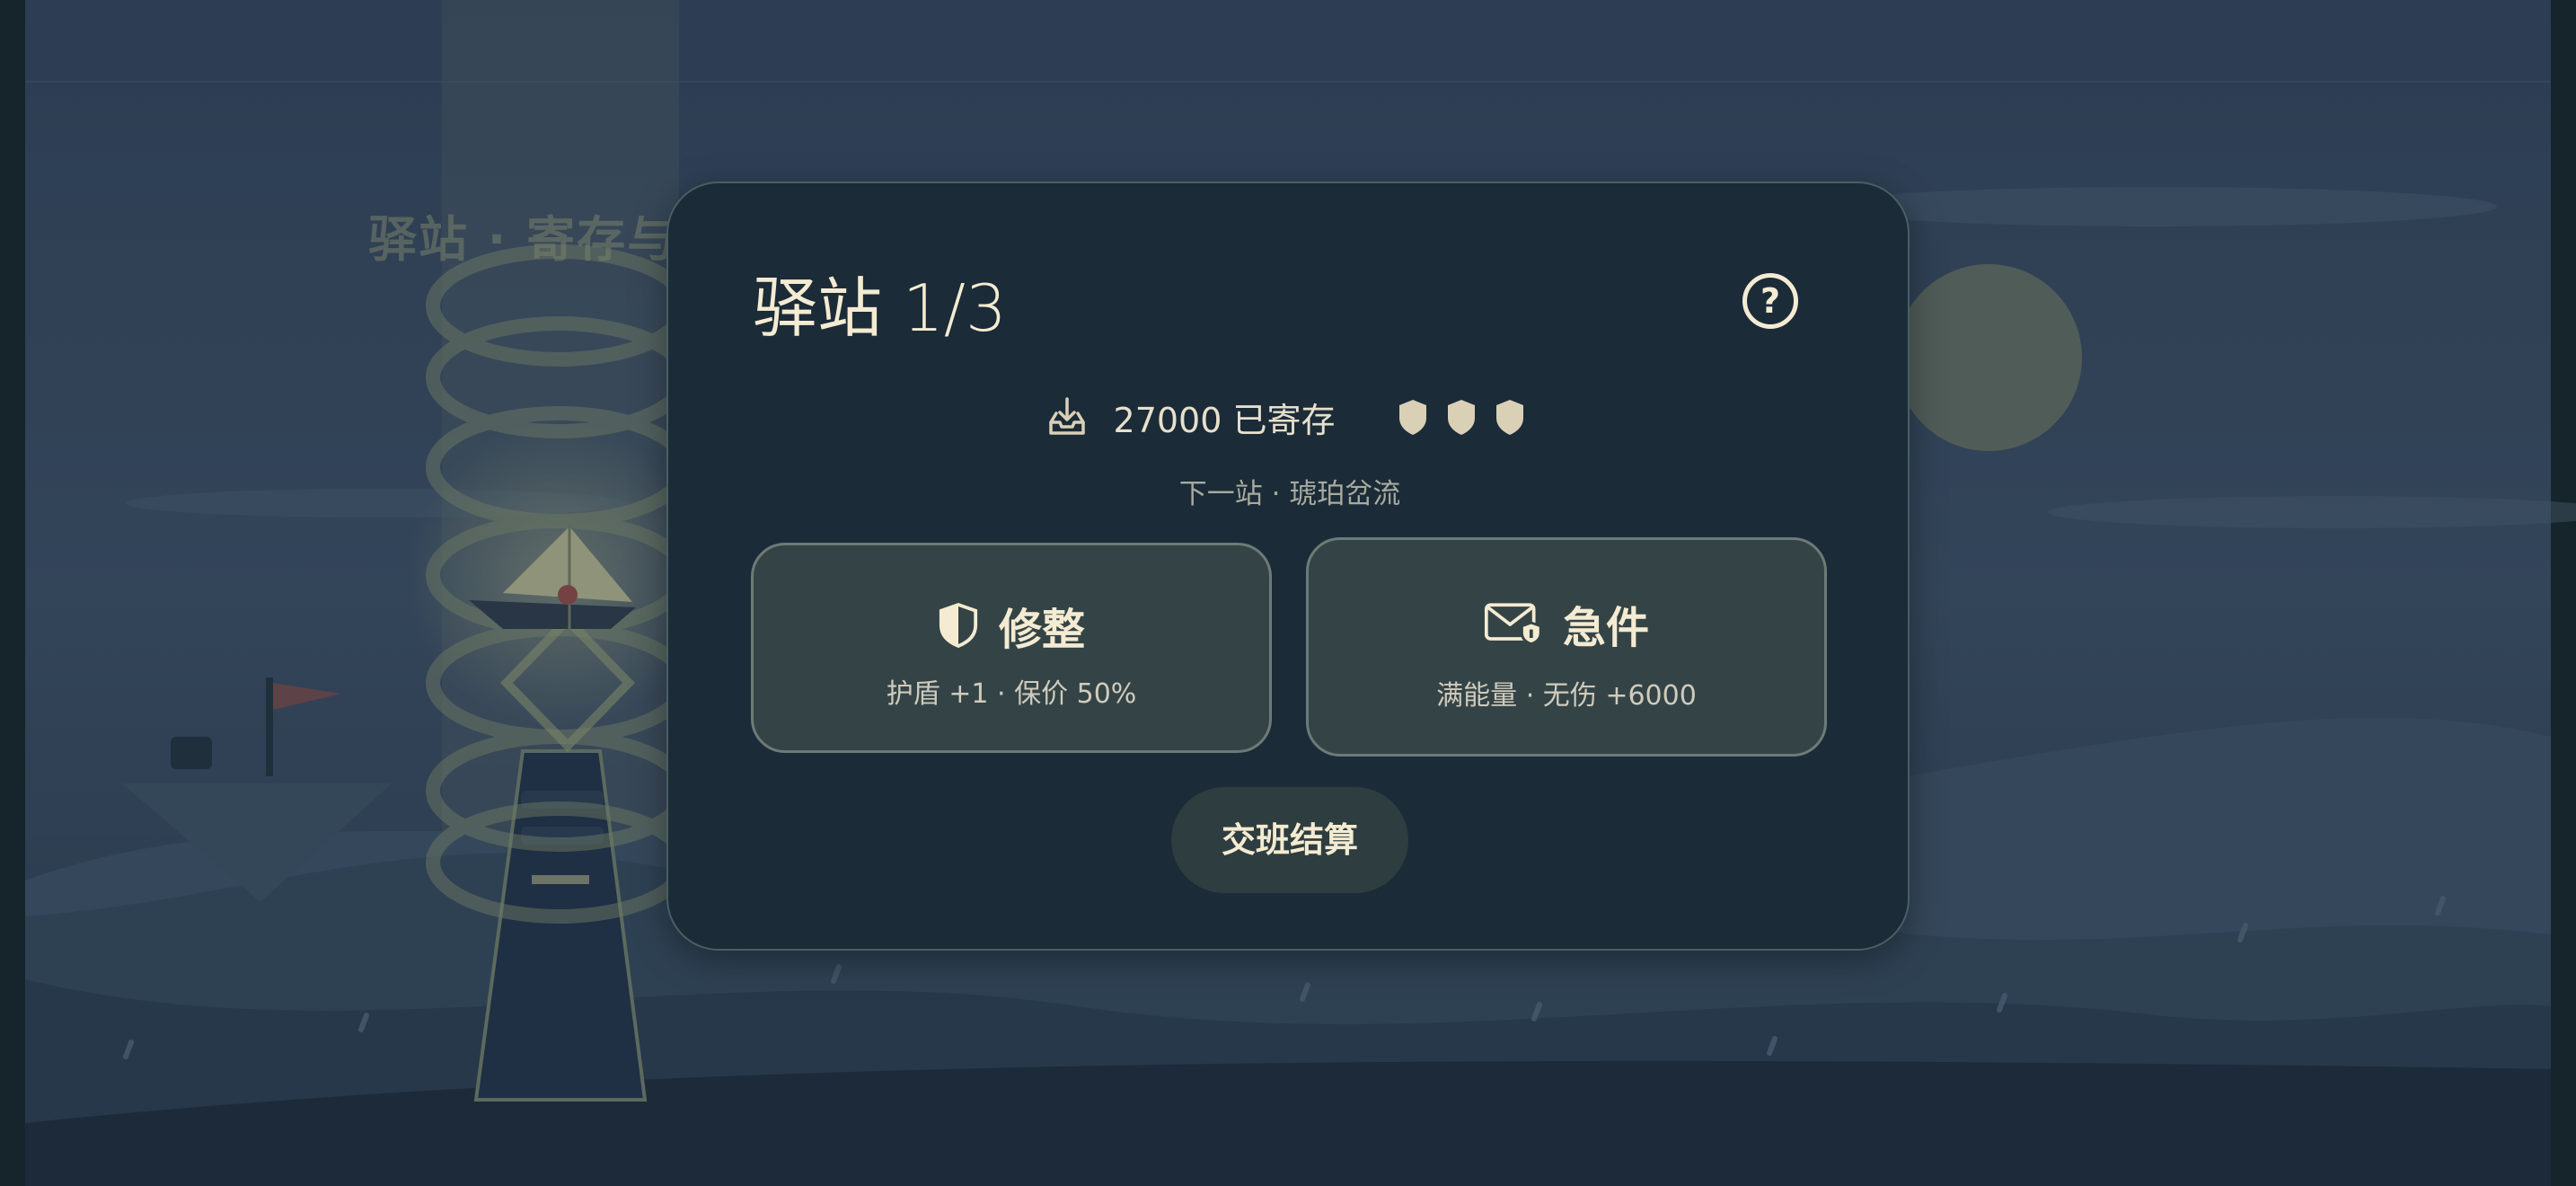 This screenshot has height=1186, width=2576. Describe the element at coordinates (1289, 494) in the screenshot. I see `next-stop-label: 下一站 · 琥珀岔流` at that location.